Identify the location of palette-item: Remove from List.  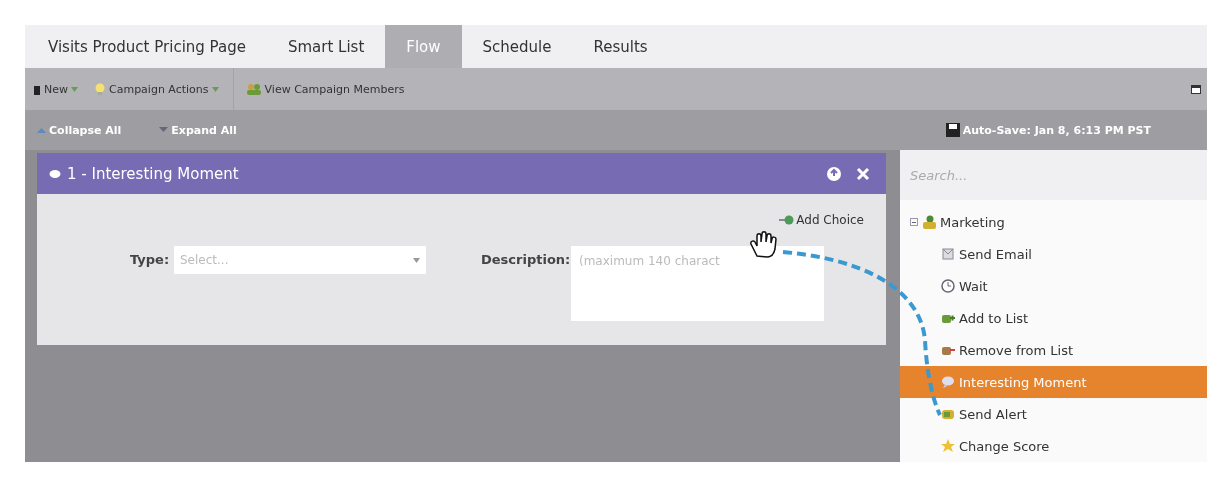
(1053, 350).